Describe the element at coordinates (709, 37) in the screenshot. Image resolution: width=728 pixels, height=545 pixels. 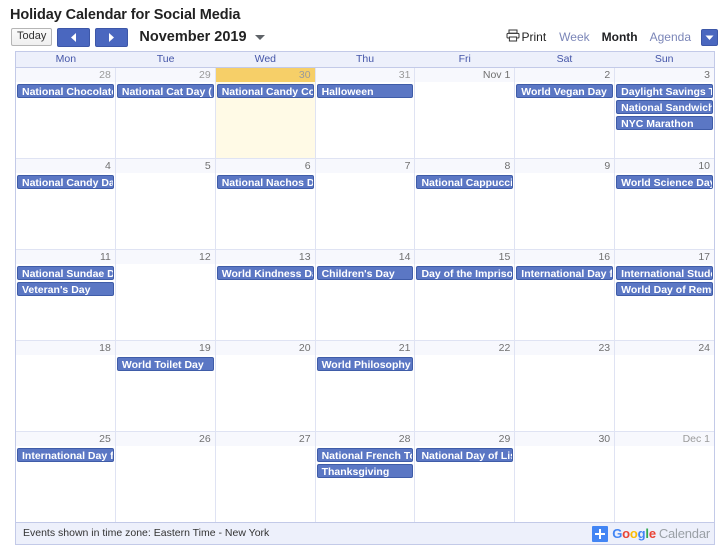
I see `view-dropdown-button` at that location.